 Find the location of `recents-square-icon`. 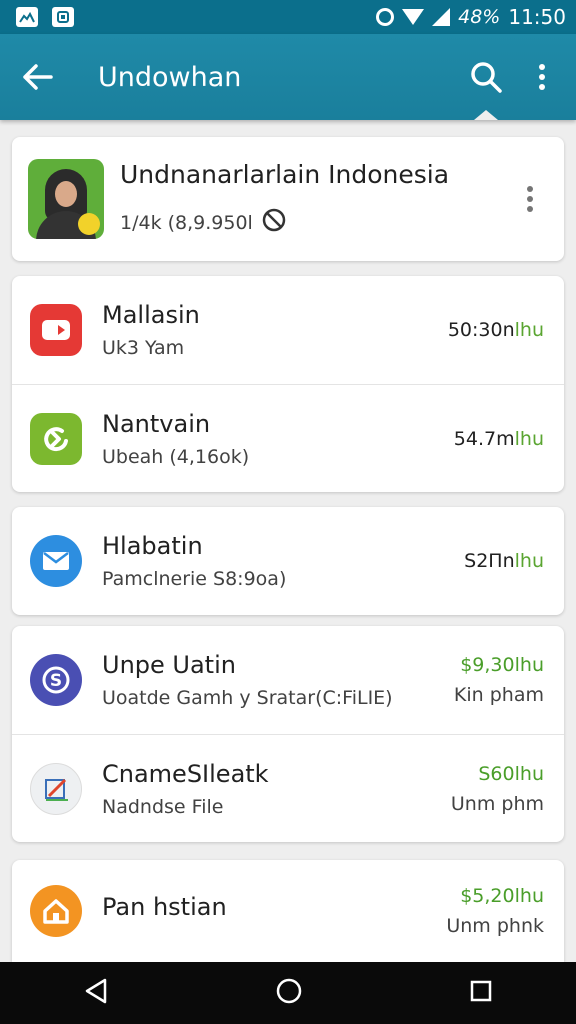

recents-square-icon is located at coordinates (481, 993).